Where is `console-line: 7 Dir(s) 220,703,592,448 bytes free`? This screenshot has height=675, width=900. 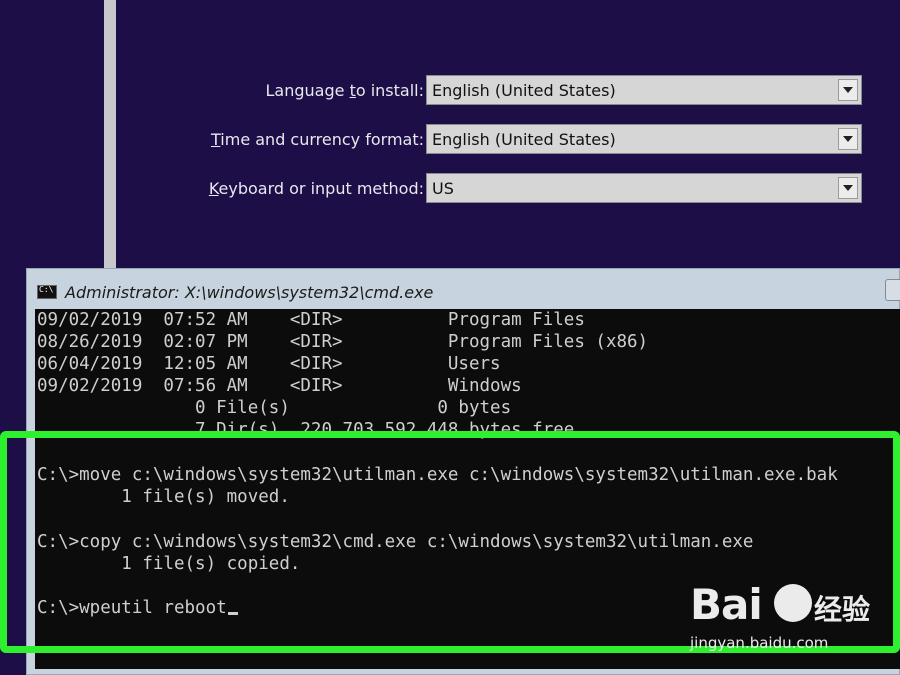
console-line: 7 Dir(s) 220,703,592,448 bytes free is located at coordinates (306, 430).